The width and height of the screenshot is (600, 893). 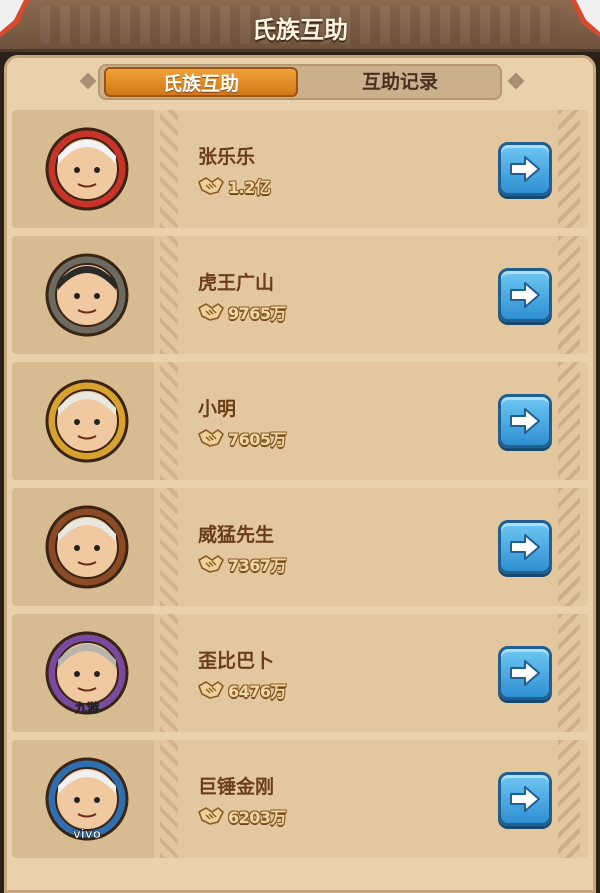 What do you see at coordinates (201, 82) in the screenshot?
I see `tab-clan-assist: 氏族互助` at bounding box center [201, 82].